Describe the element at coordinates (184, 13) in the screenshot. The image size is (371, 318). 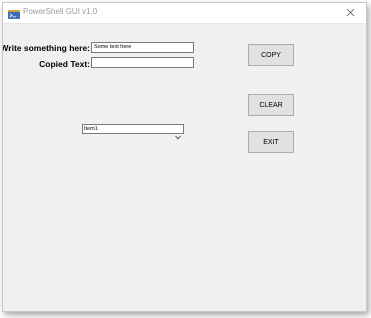
I see `title-bar: PowerShell GUI v1.0` at that location.